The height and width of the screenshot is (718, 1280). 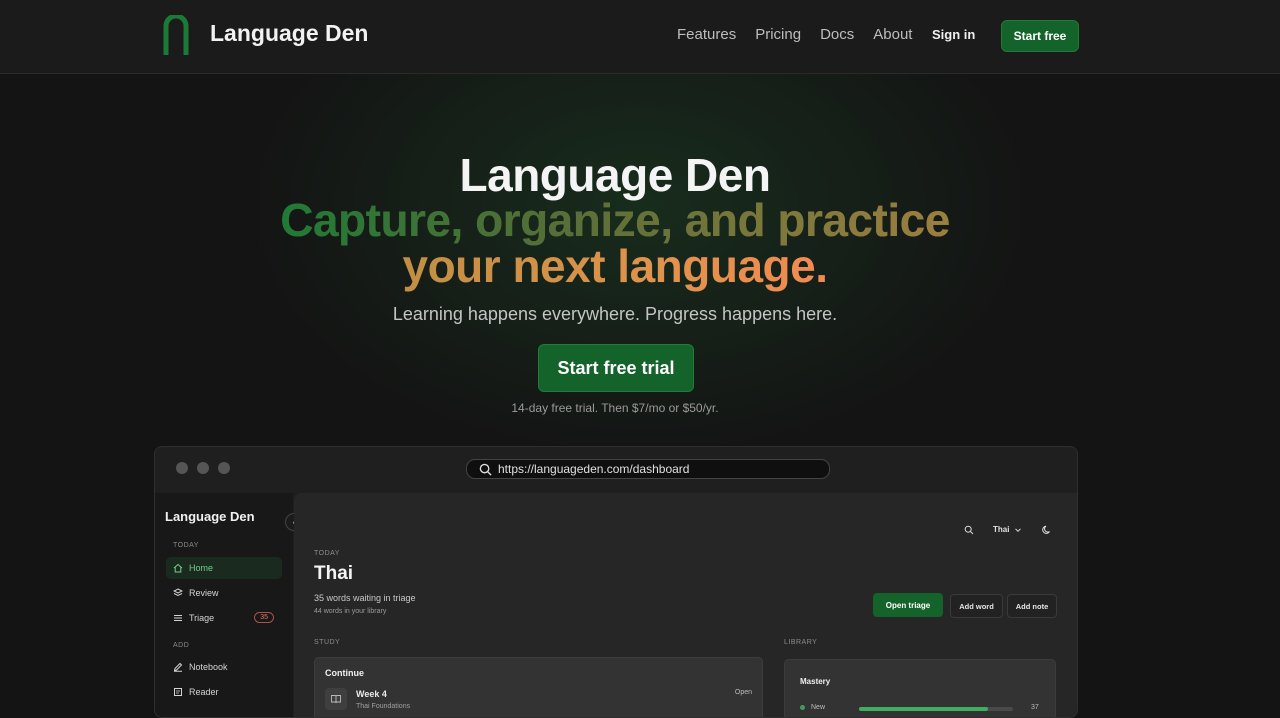 What do you see at coordinates (1035, 707) in the screenshot?
I see `mastery-row-count: 37` at bounding box center [1035, 707].